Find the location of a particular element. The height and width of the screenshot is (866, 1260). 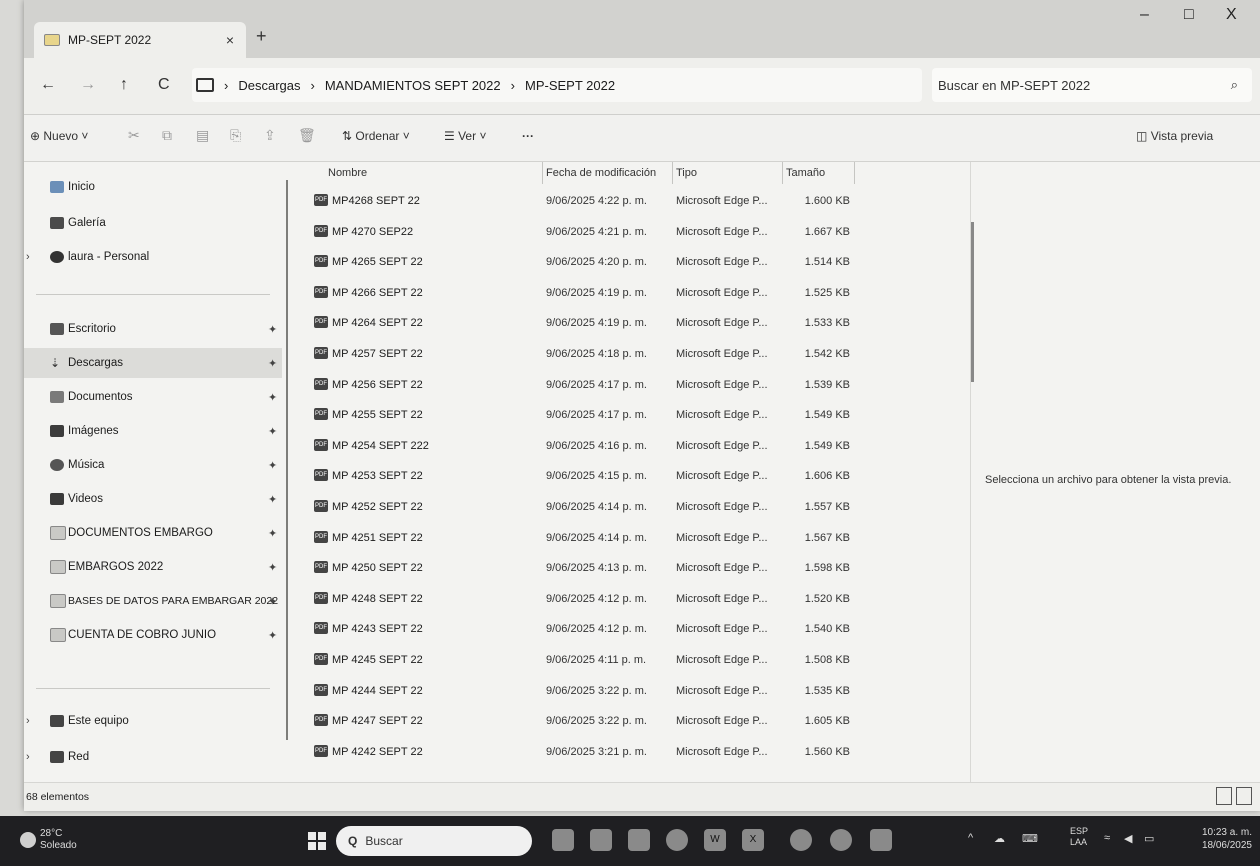

weather-icon is located at coordinates (28, 840).